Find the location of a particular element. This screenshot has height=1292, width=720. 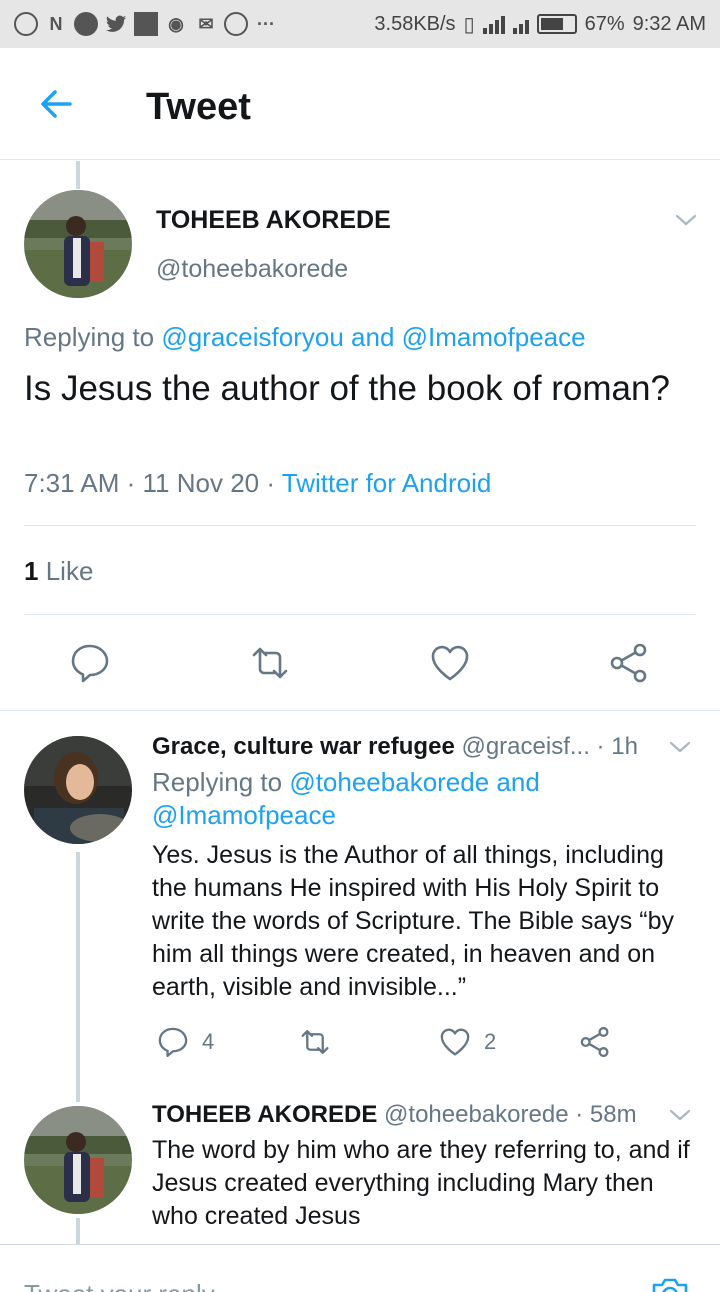

like-action: 2 is located at coordinates (467, 1042).